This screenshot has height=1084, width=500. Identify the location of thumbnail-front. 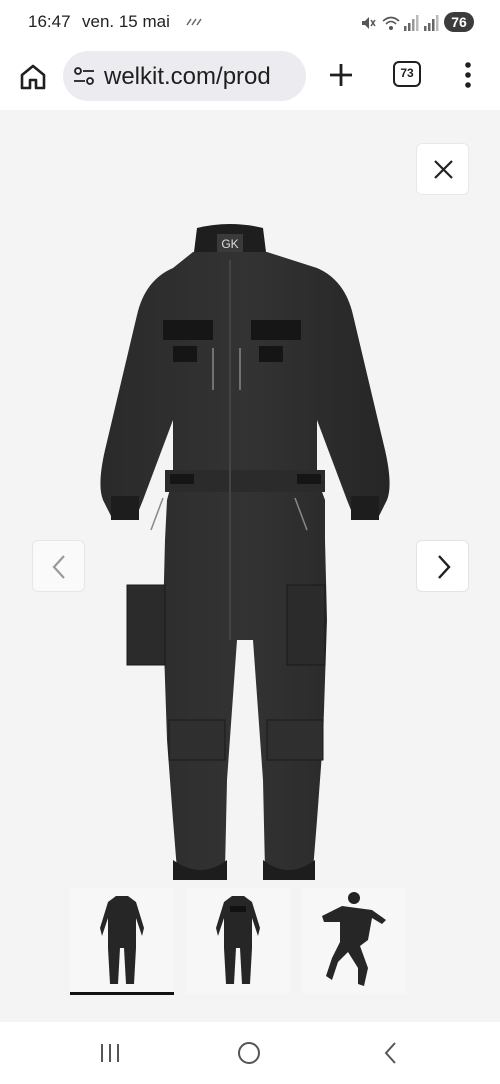
(122, 941).